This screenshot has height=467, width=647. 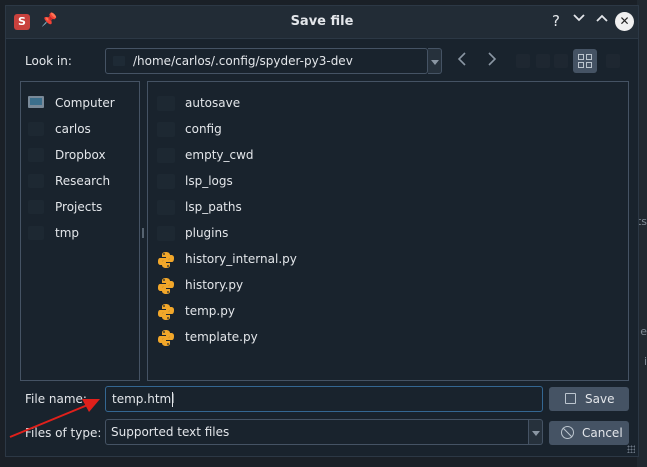 I want to click on cancel-button: Cancel, so click(x=589, y=433).